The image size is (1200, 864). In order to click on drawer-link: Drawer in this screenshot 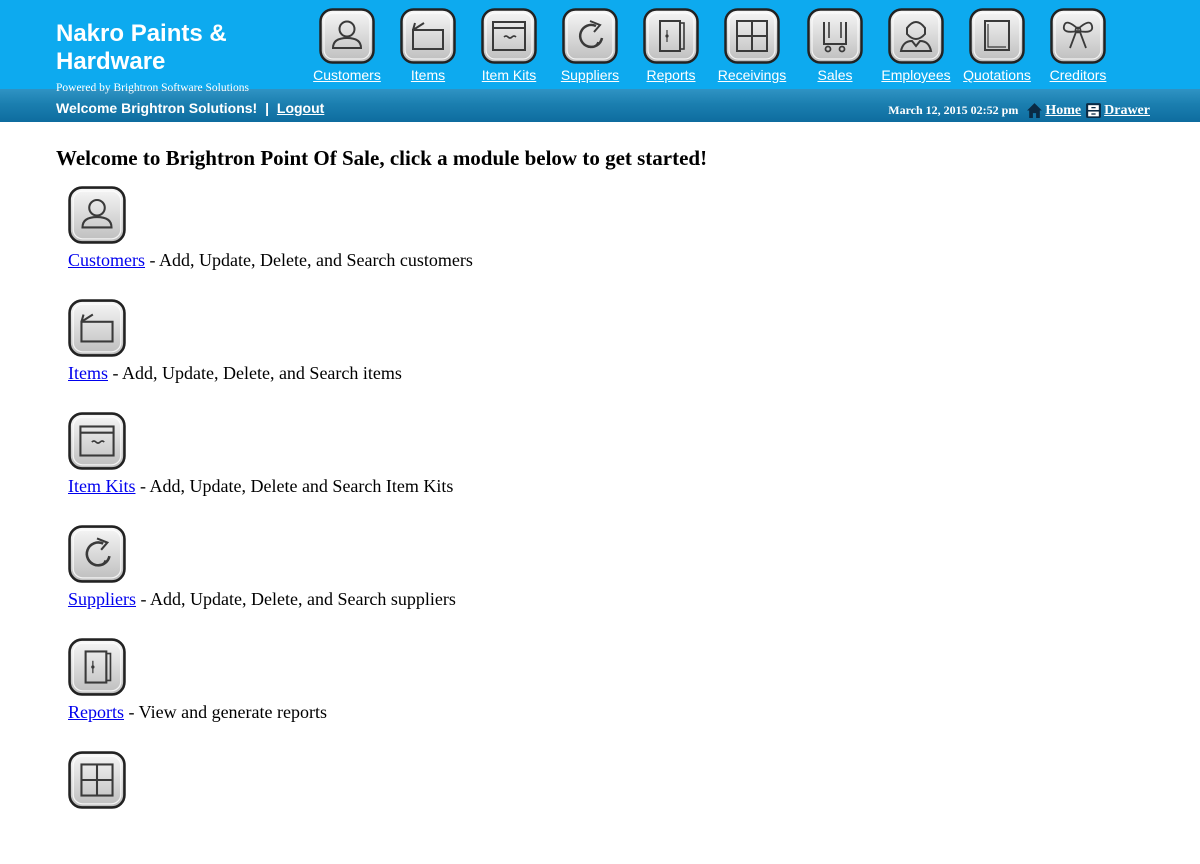, I will do `click(1115, 110)`.